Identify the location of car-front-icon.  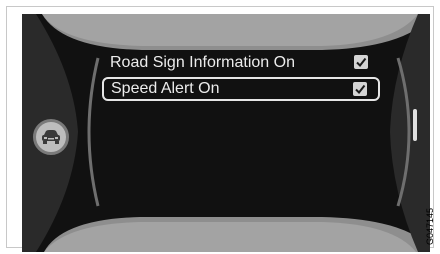
(51, 137).